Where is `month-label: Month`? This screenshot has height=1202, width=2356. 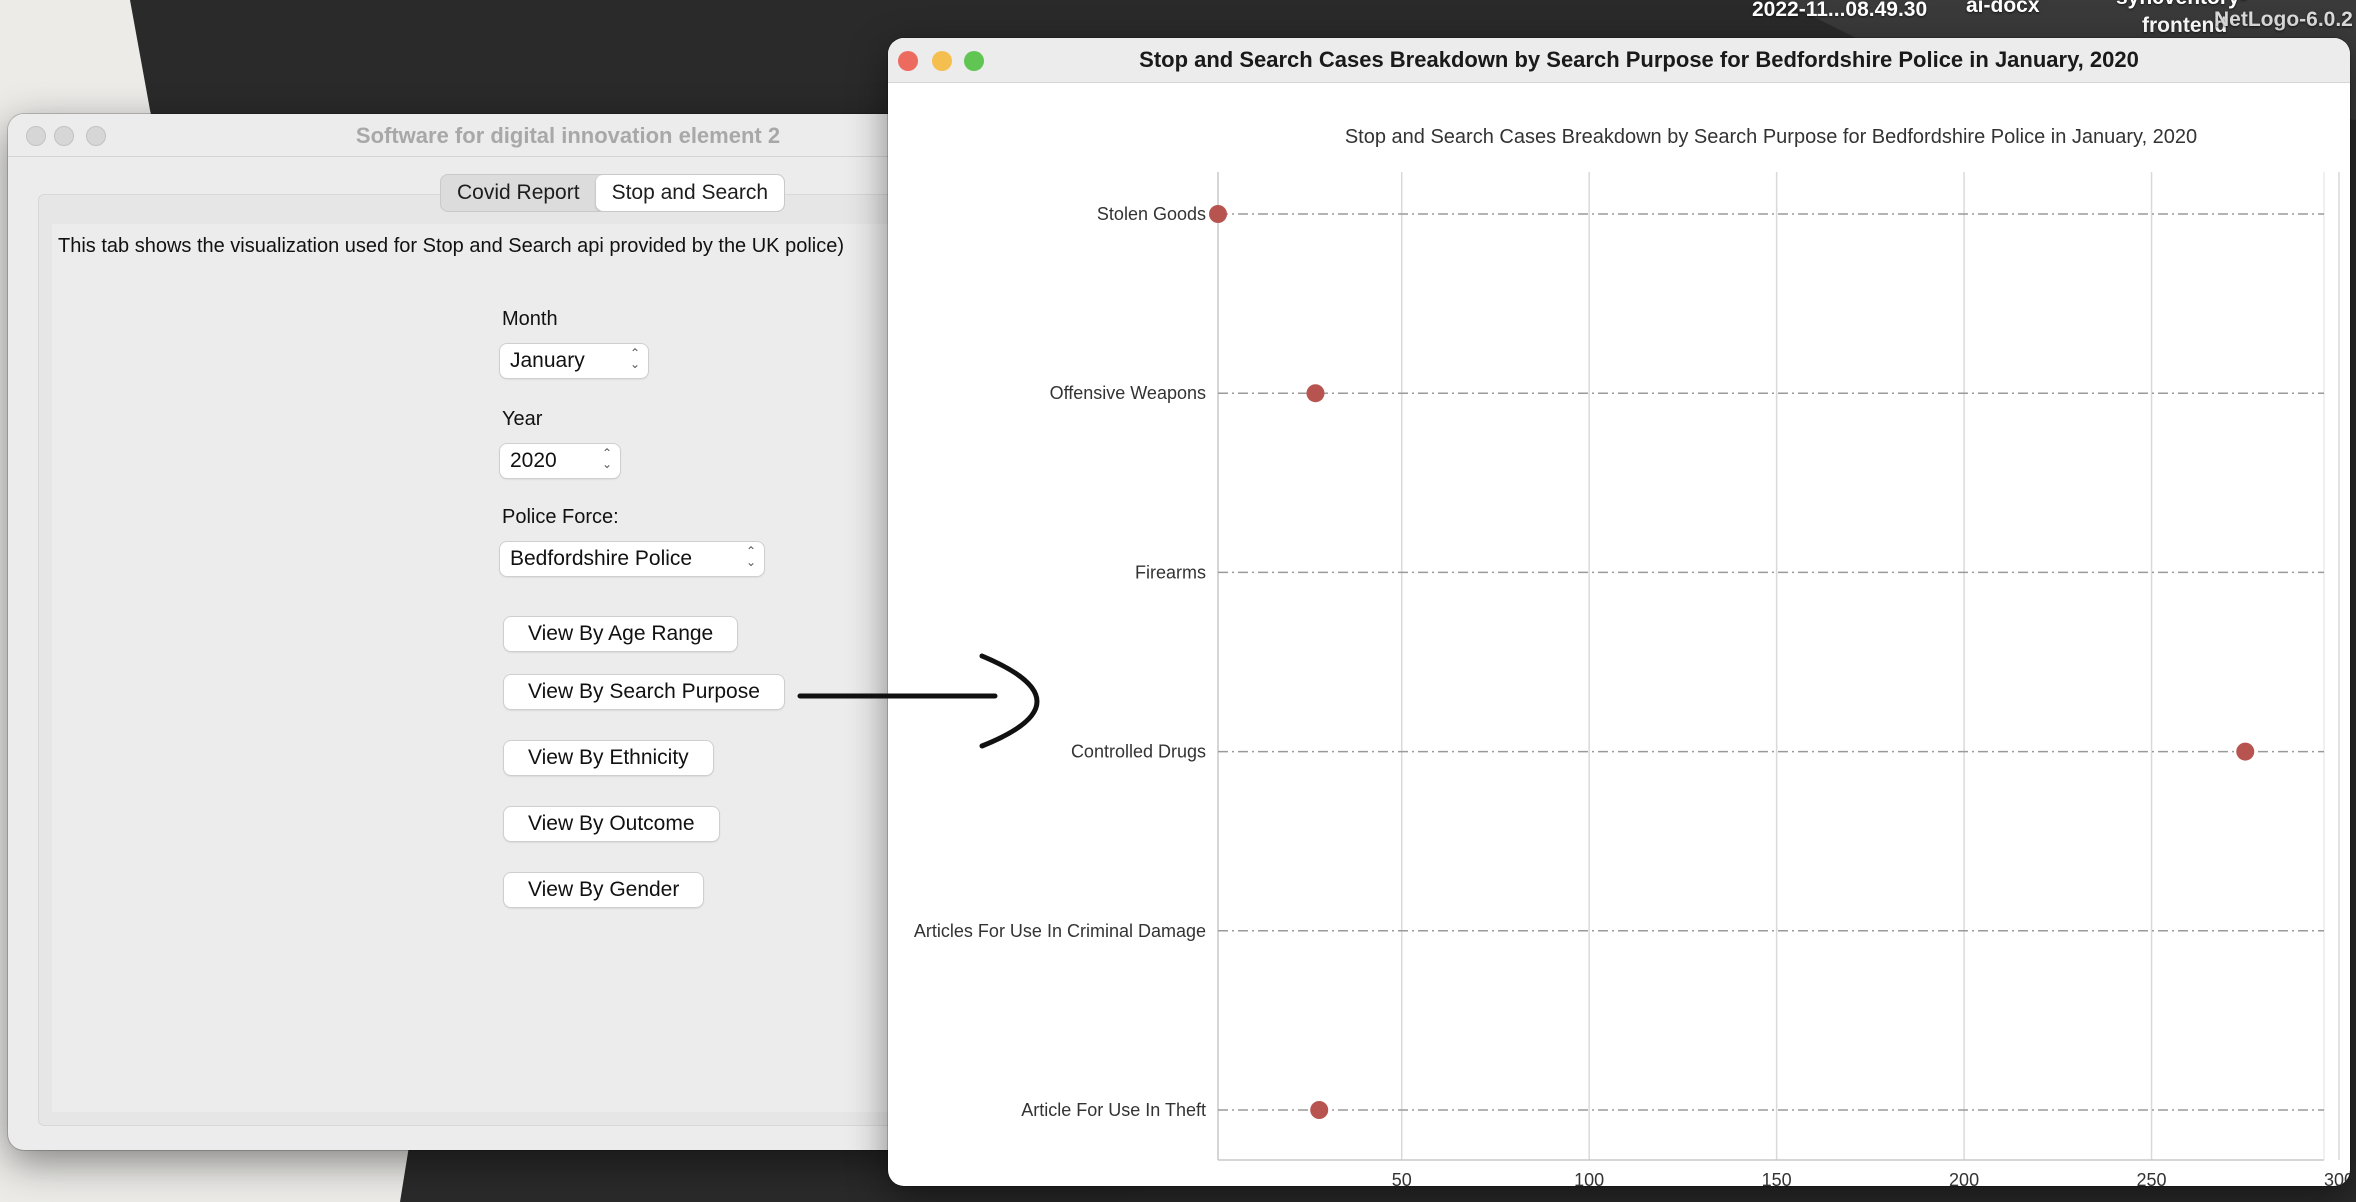
month-label: Month is located at coordinates (530, 319).